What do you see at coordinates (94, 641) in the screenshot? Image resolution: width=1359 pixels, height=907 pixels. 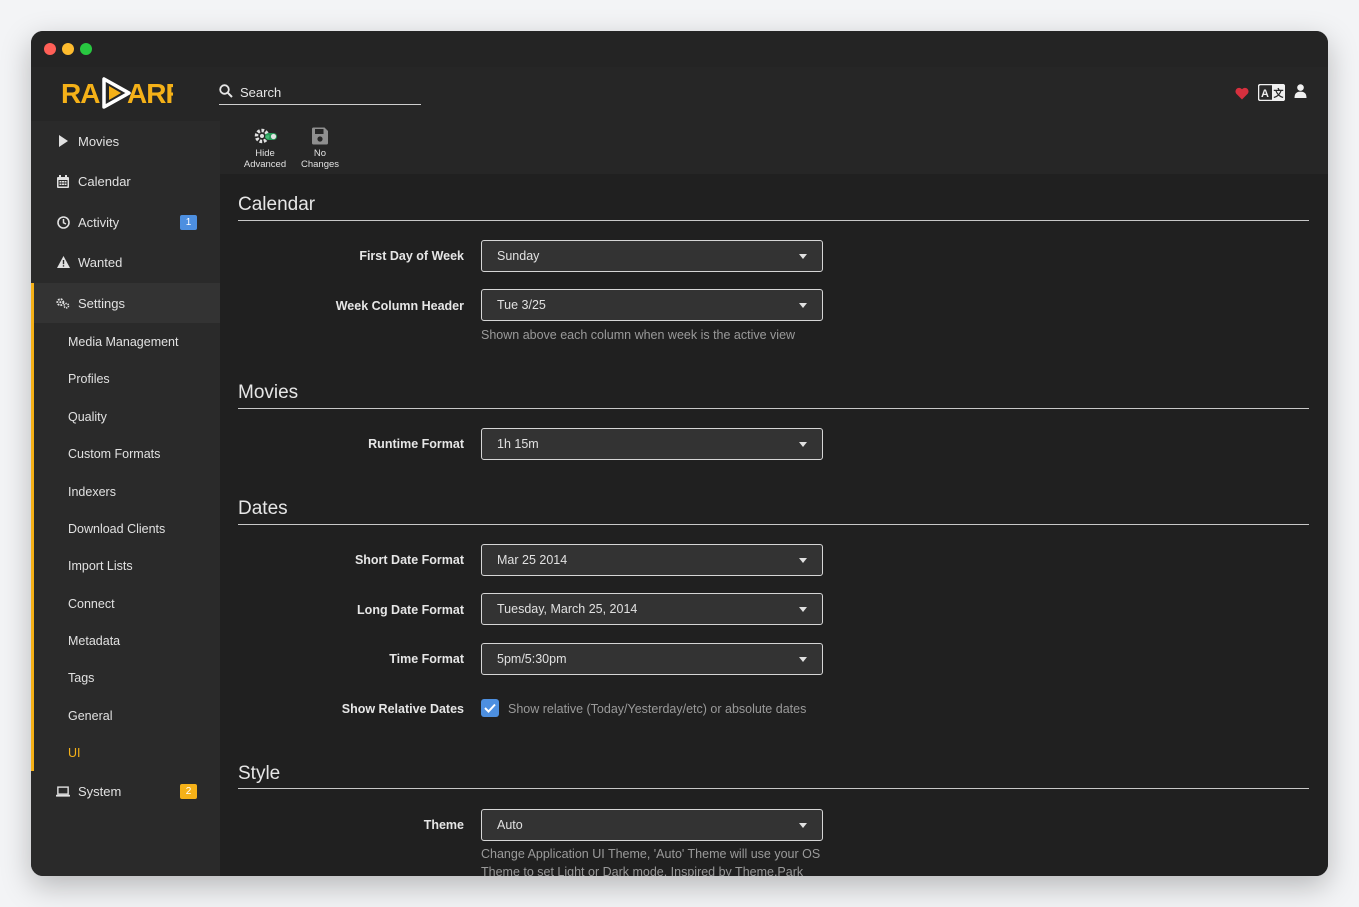 I see `sidebar-subitem-metadata: Metadata` at bounding box center [94, 641].